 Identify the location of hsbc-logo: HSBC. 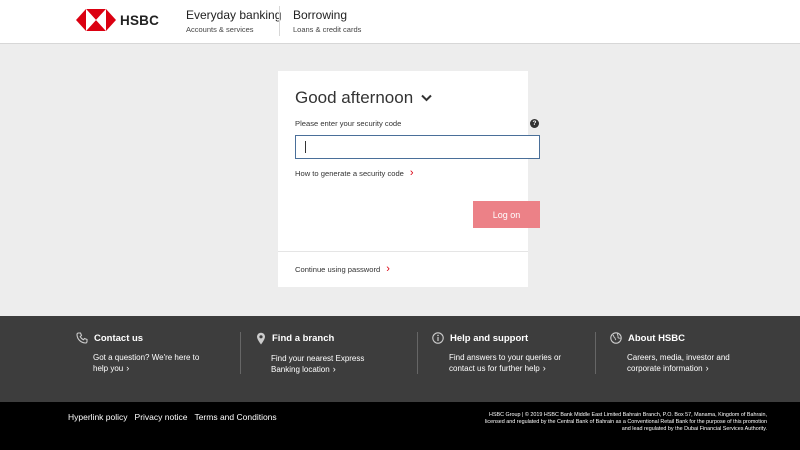
(117, 20).